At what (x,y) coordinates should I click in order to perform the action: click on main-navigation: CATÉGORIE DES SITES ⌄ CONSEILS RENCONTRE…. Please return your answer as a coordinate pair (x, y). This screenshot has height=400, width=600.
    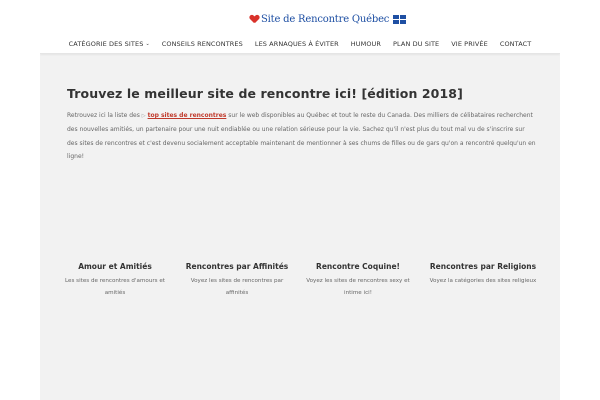
    Looking at the image, I should click on (300, 44).